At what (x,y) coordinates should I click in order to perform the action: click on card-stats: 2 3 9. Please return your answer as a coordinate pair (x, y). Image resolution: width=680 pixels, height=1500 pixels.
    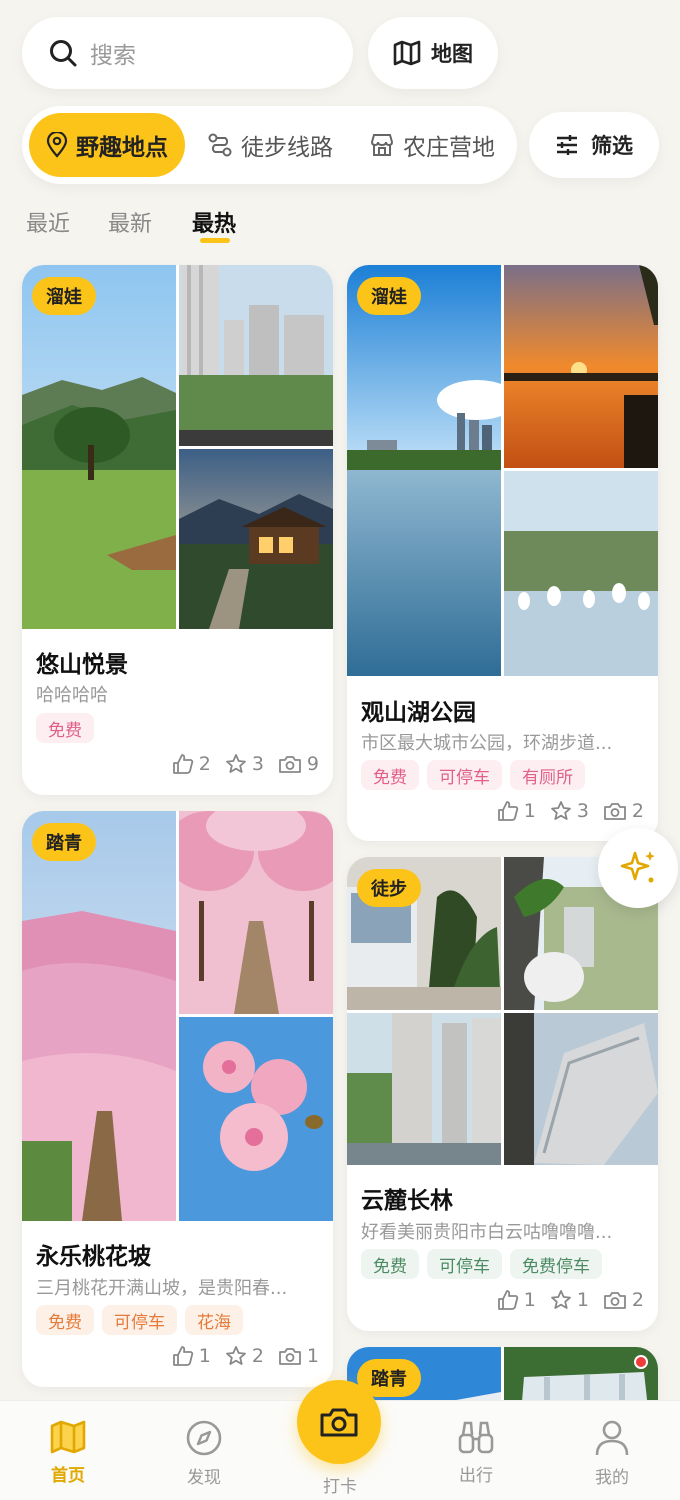
    Looking at the image, I should click on (245, 764).